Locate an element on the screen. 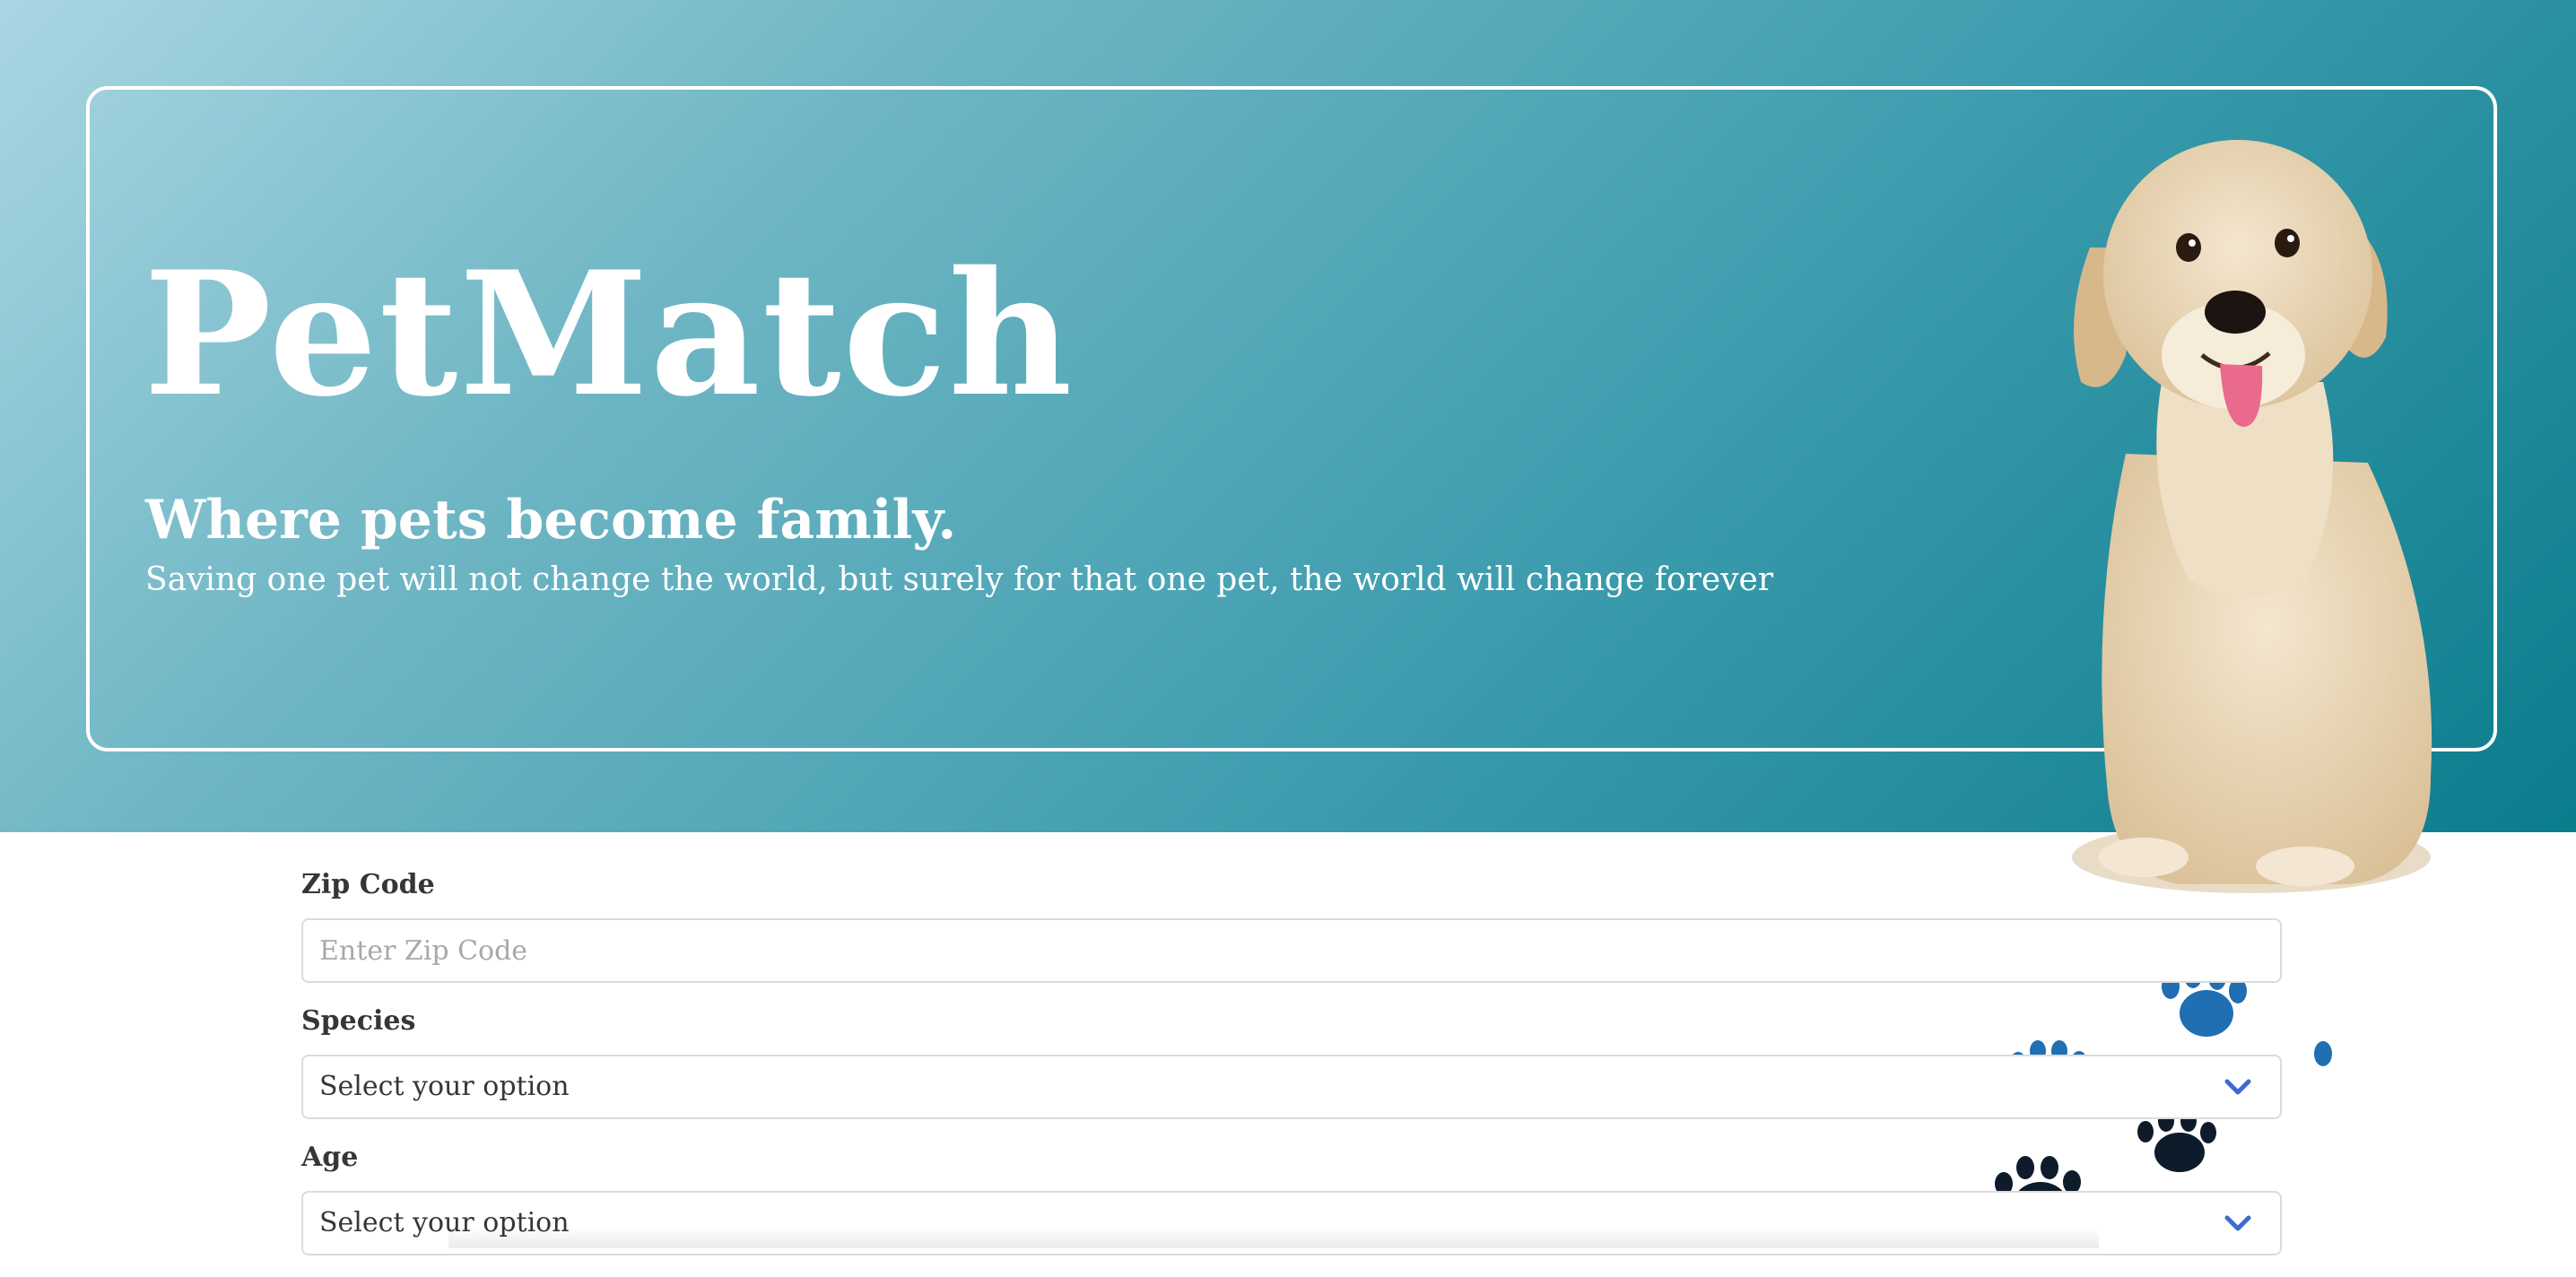 Image resolution: width=2576 pixels, height=1277 pixels. species-selected-value: Select your option is located at coordinates (444, 1086).